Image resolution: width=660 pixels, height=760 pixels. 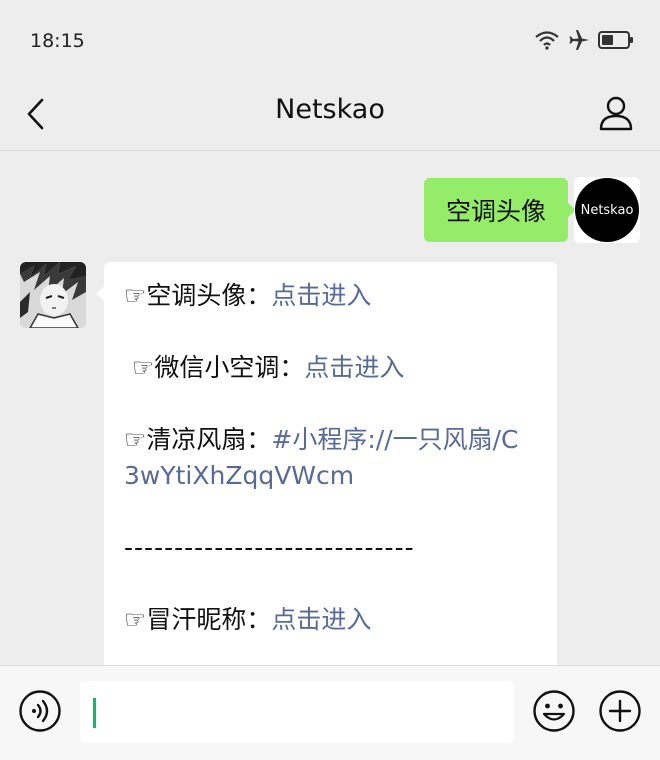 I want to click on chat-title: Netskao, so click(x=330, y=109).